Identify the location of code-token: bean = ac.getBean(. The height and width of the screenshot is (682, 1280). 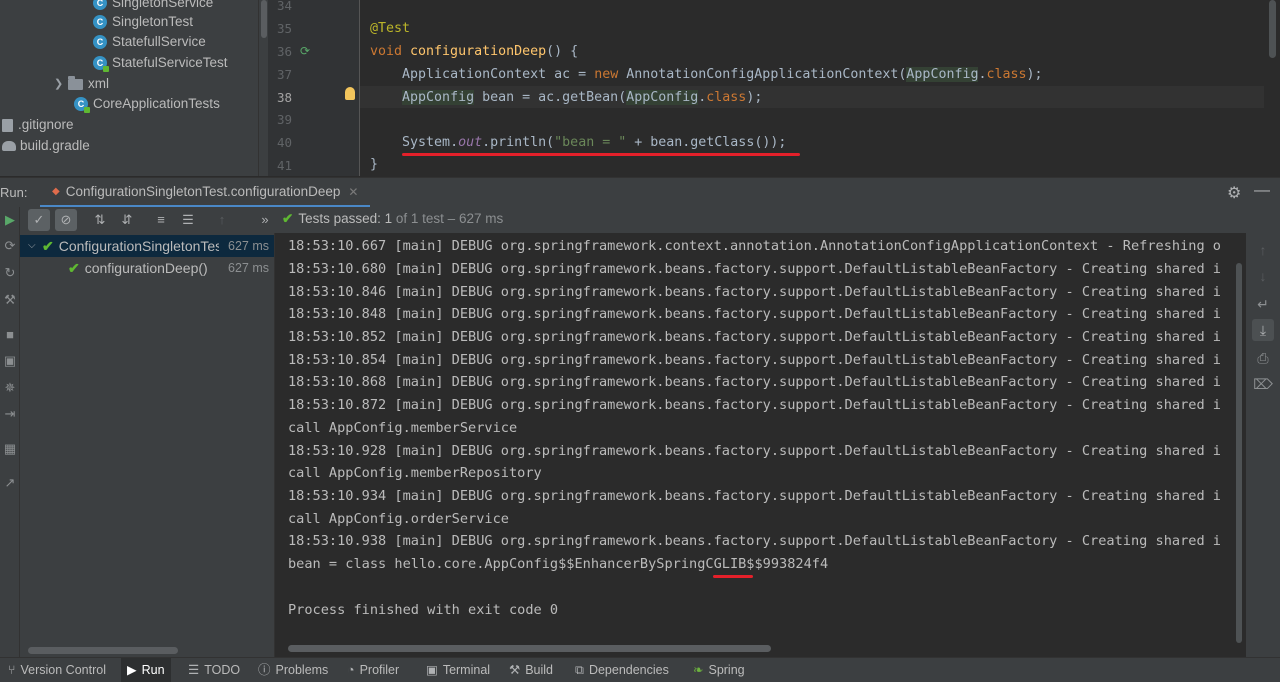
(550, 97).